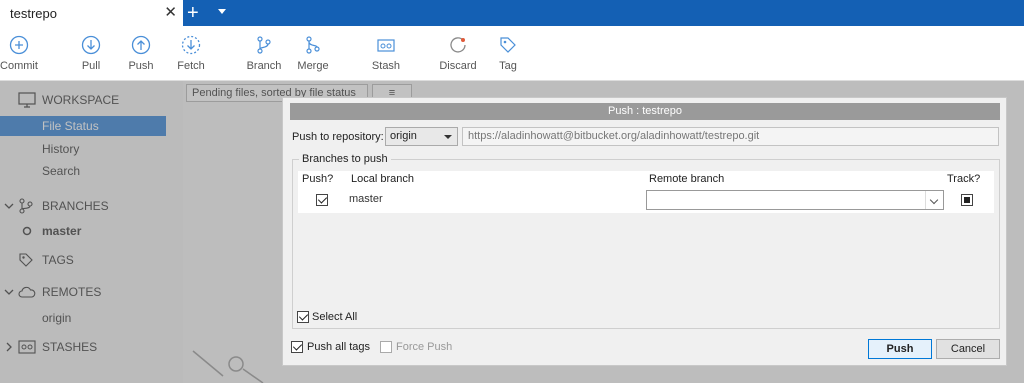 The image size is (1024, 383). Describe the element at coordinates (318, 179) in the screenshot. I see `col-push-header: Push?` at that location.